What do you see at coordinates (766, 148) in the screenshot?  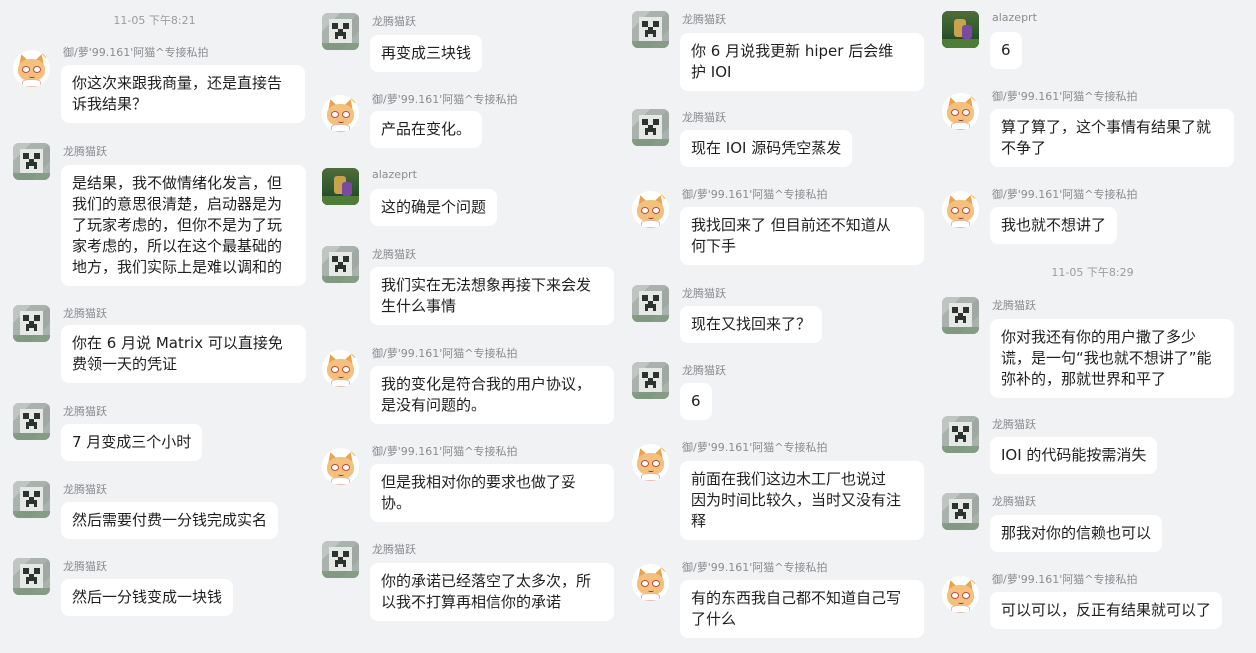 I see `message-bubble: 现在 IOI 源码凭空蒸发` at bounding box center [766, 148].